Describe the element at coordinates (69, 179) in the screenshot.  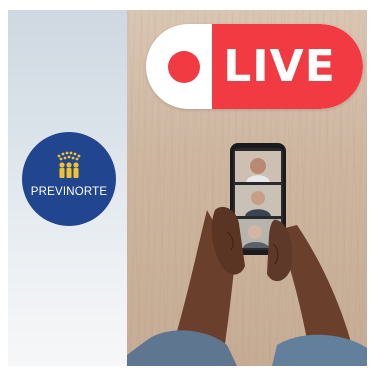
I see `previnorte-logo: PREVINORTE` at that location.